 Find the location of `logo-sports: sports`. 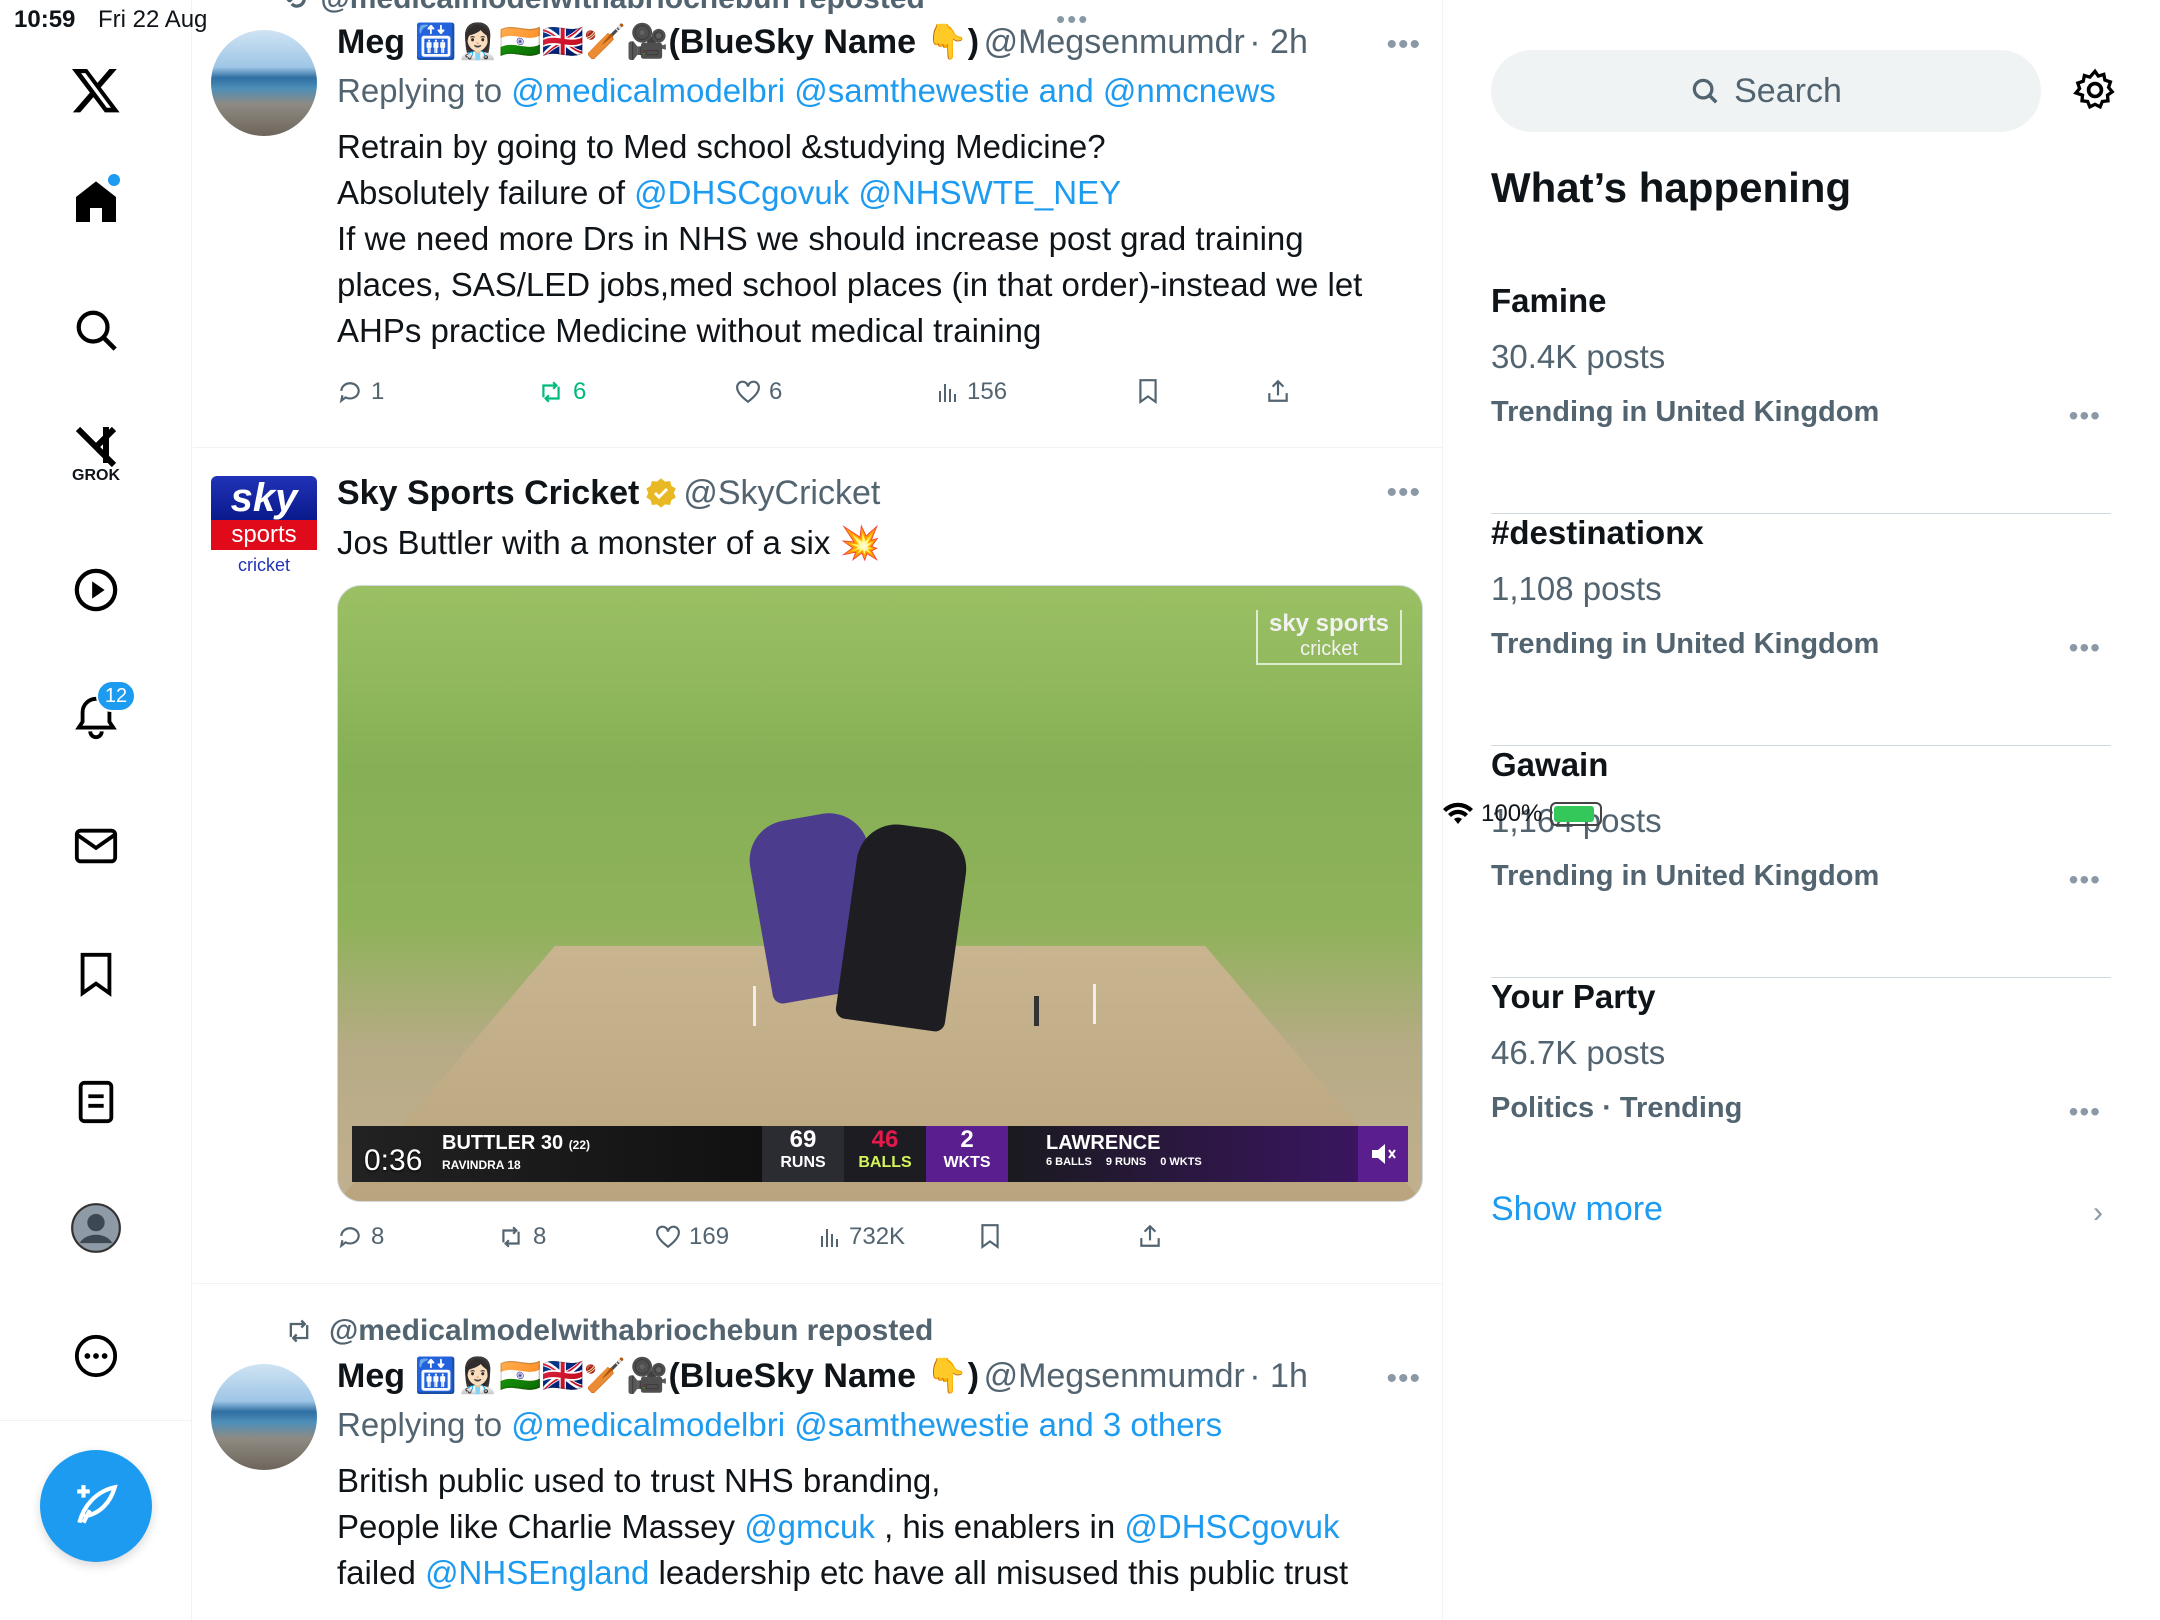

logo-sports: sports is located at coordinates (264, 535).